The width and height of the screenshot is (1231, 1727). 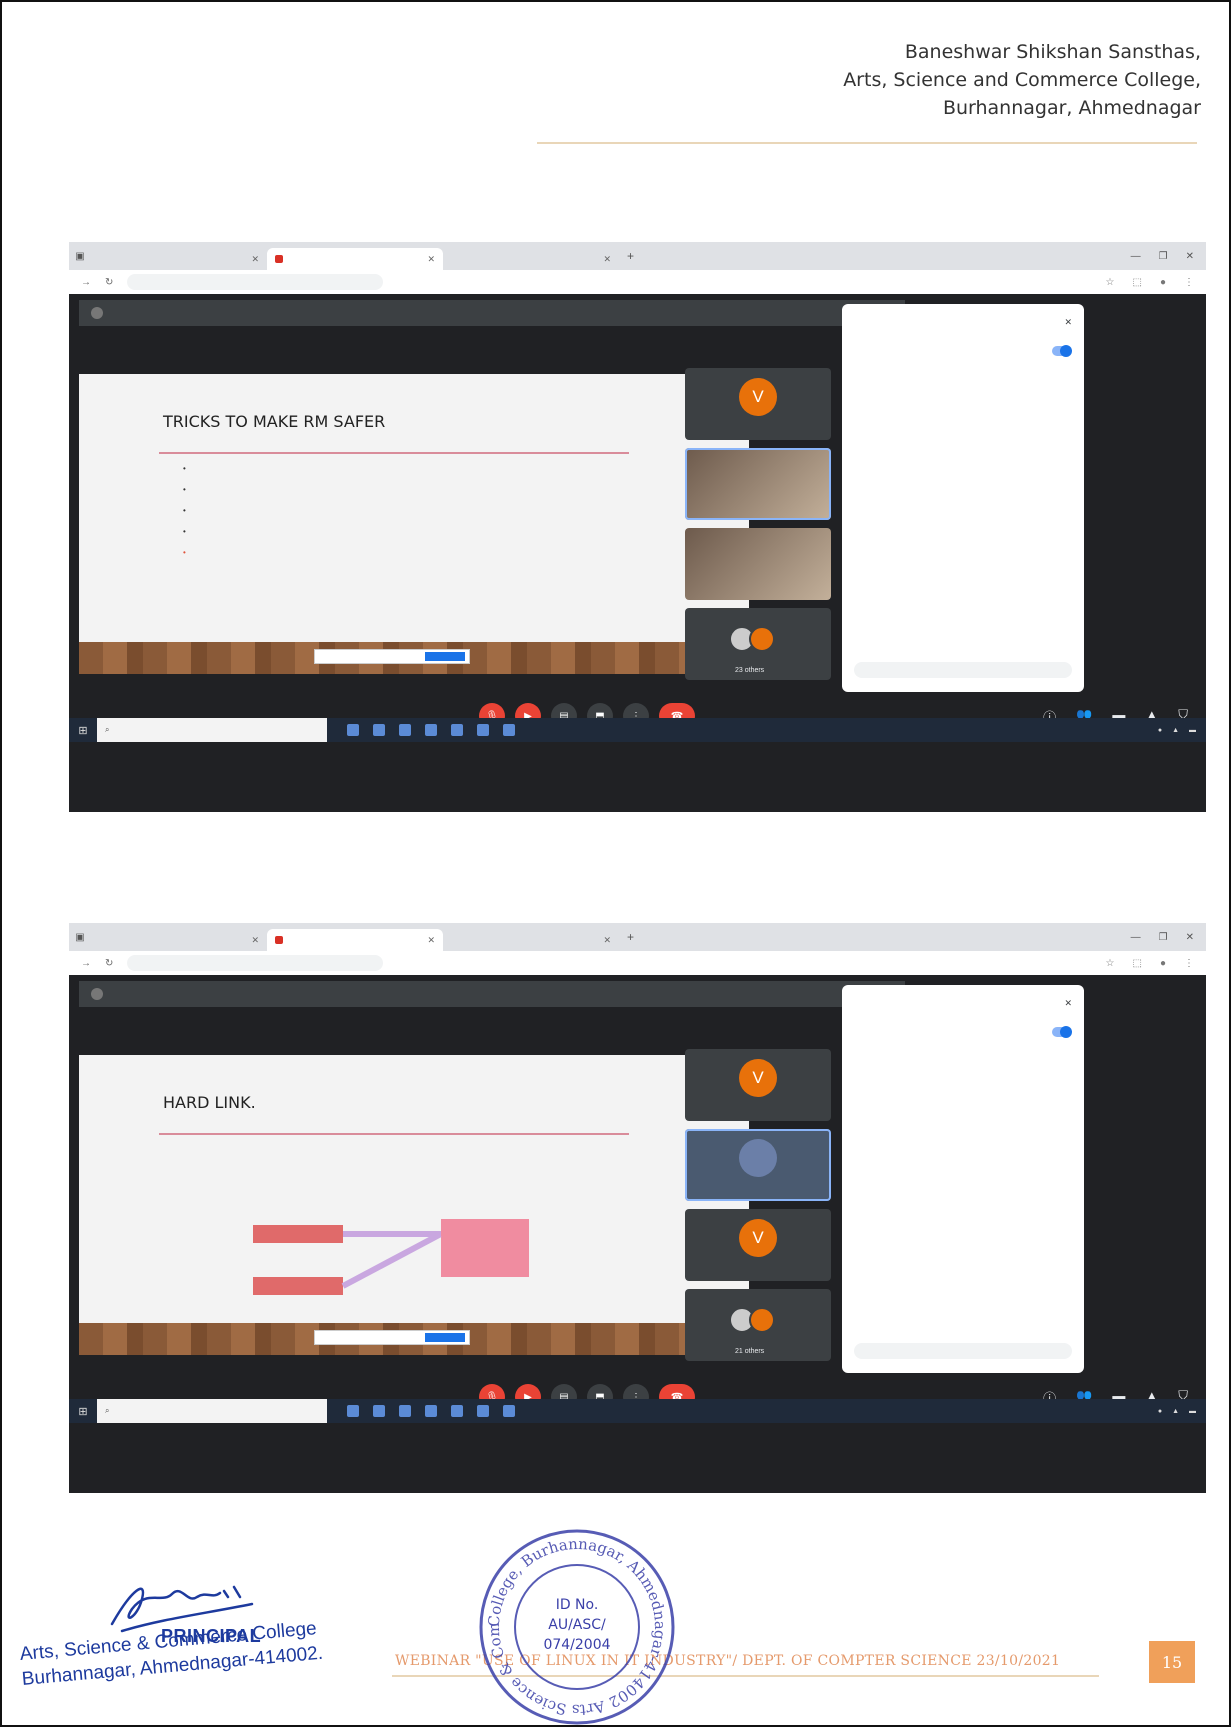 I want to click on link-arrow, so click(x=391, y=1260).